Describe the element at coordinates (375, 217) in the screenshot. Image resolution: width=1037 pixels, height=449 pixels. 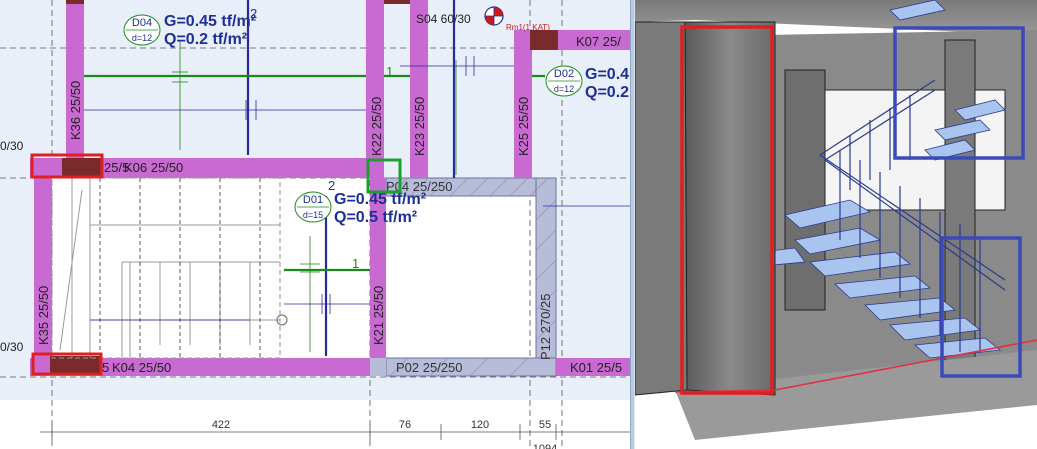
I see `slab-live-load: Q=0.5 tf/m²` at that location.